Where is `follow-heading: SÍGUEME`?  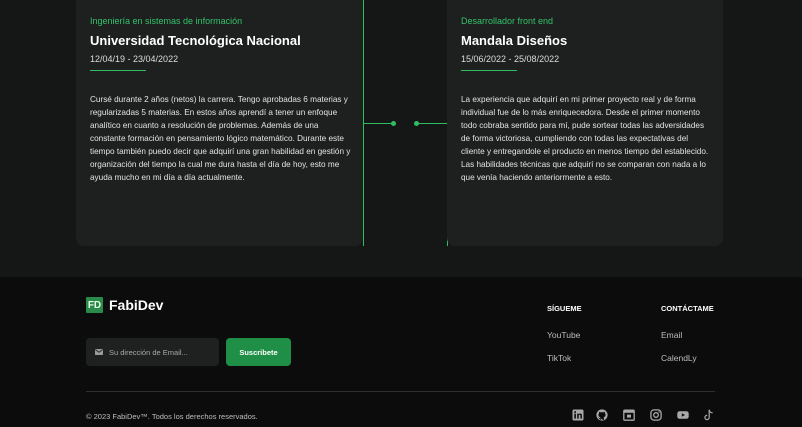 follow-heading: SÍGUEME is located at coordinates (564, 308).